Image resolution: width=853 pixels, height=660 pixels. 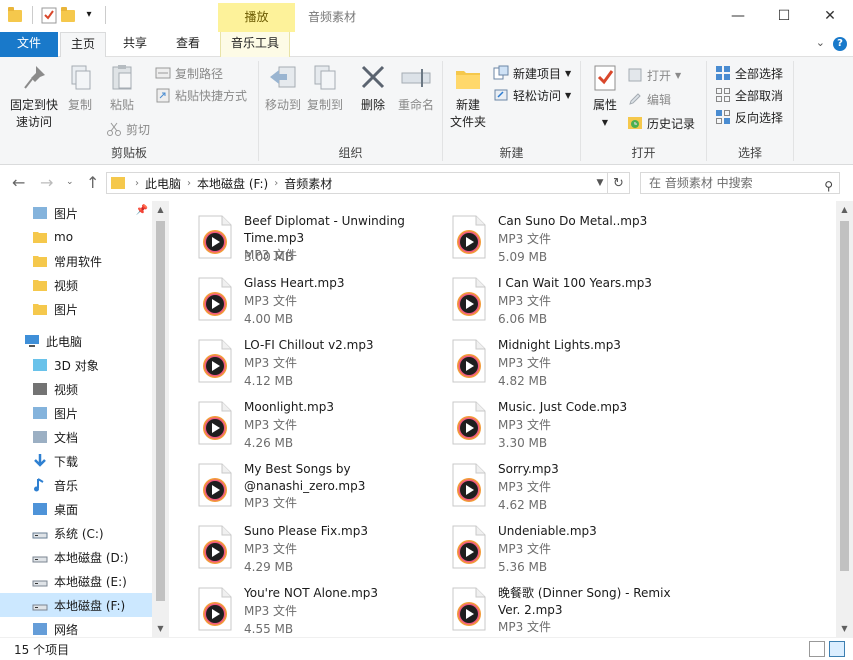 What do you see at coordinates (559, 298) in the screenshot?
I see `file-tile: I Can Wait 100 Years.mp3 MP3 文件 6.06 MB` at bounding box center [559, 298].